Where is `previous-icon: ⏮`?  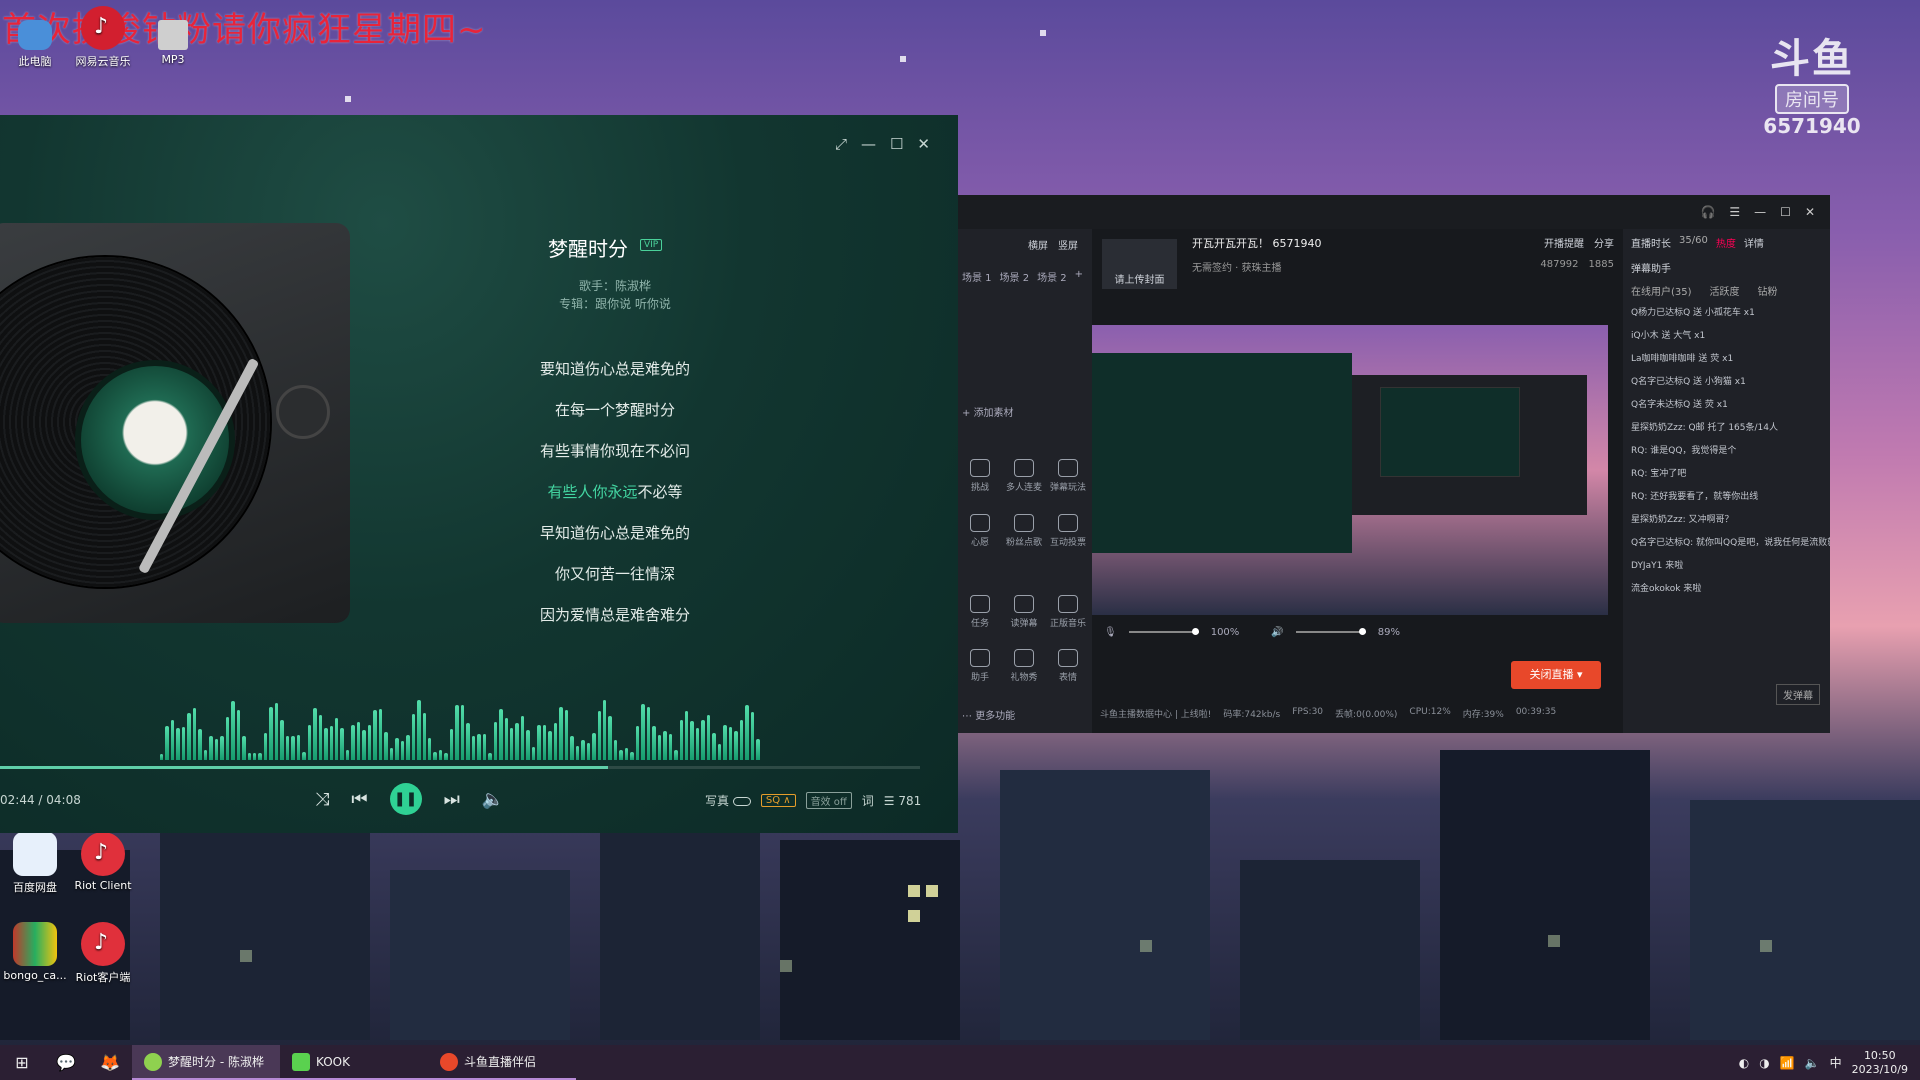 previous-icon: ⏮ is located at coordinates (359, 799).